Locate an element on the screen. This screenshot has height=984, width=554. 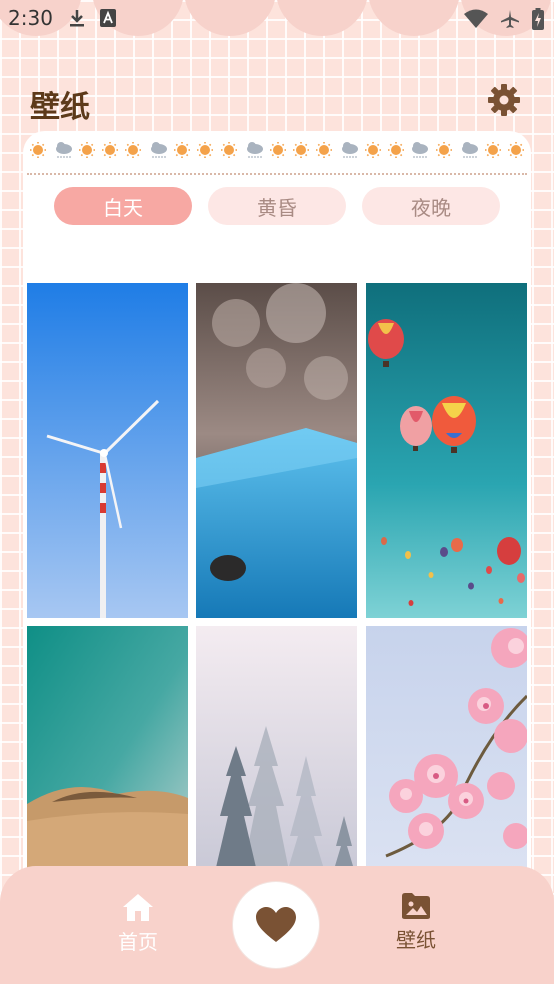
status-bar: 2:30 is located at coordinates (277, 18).